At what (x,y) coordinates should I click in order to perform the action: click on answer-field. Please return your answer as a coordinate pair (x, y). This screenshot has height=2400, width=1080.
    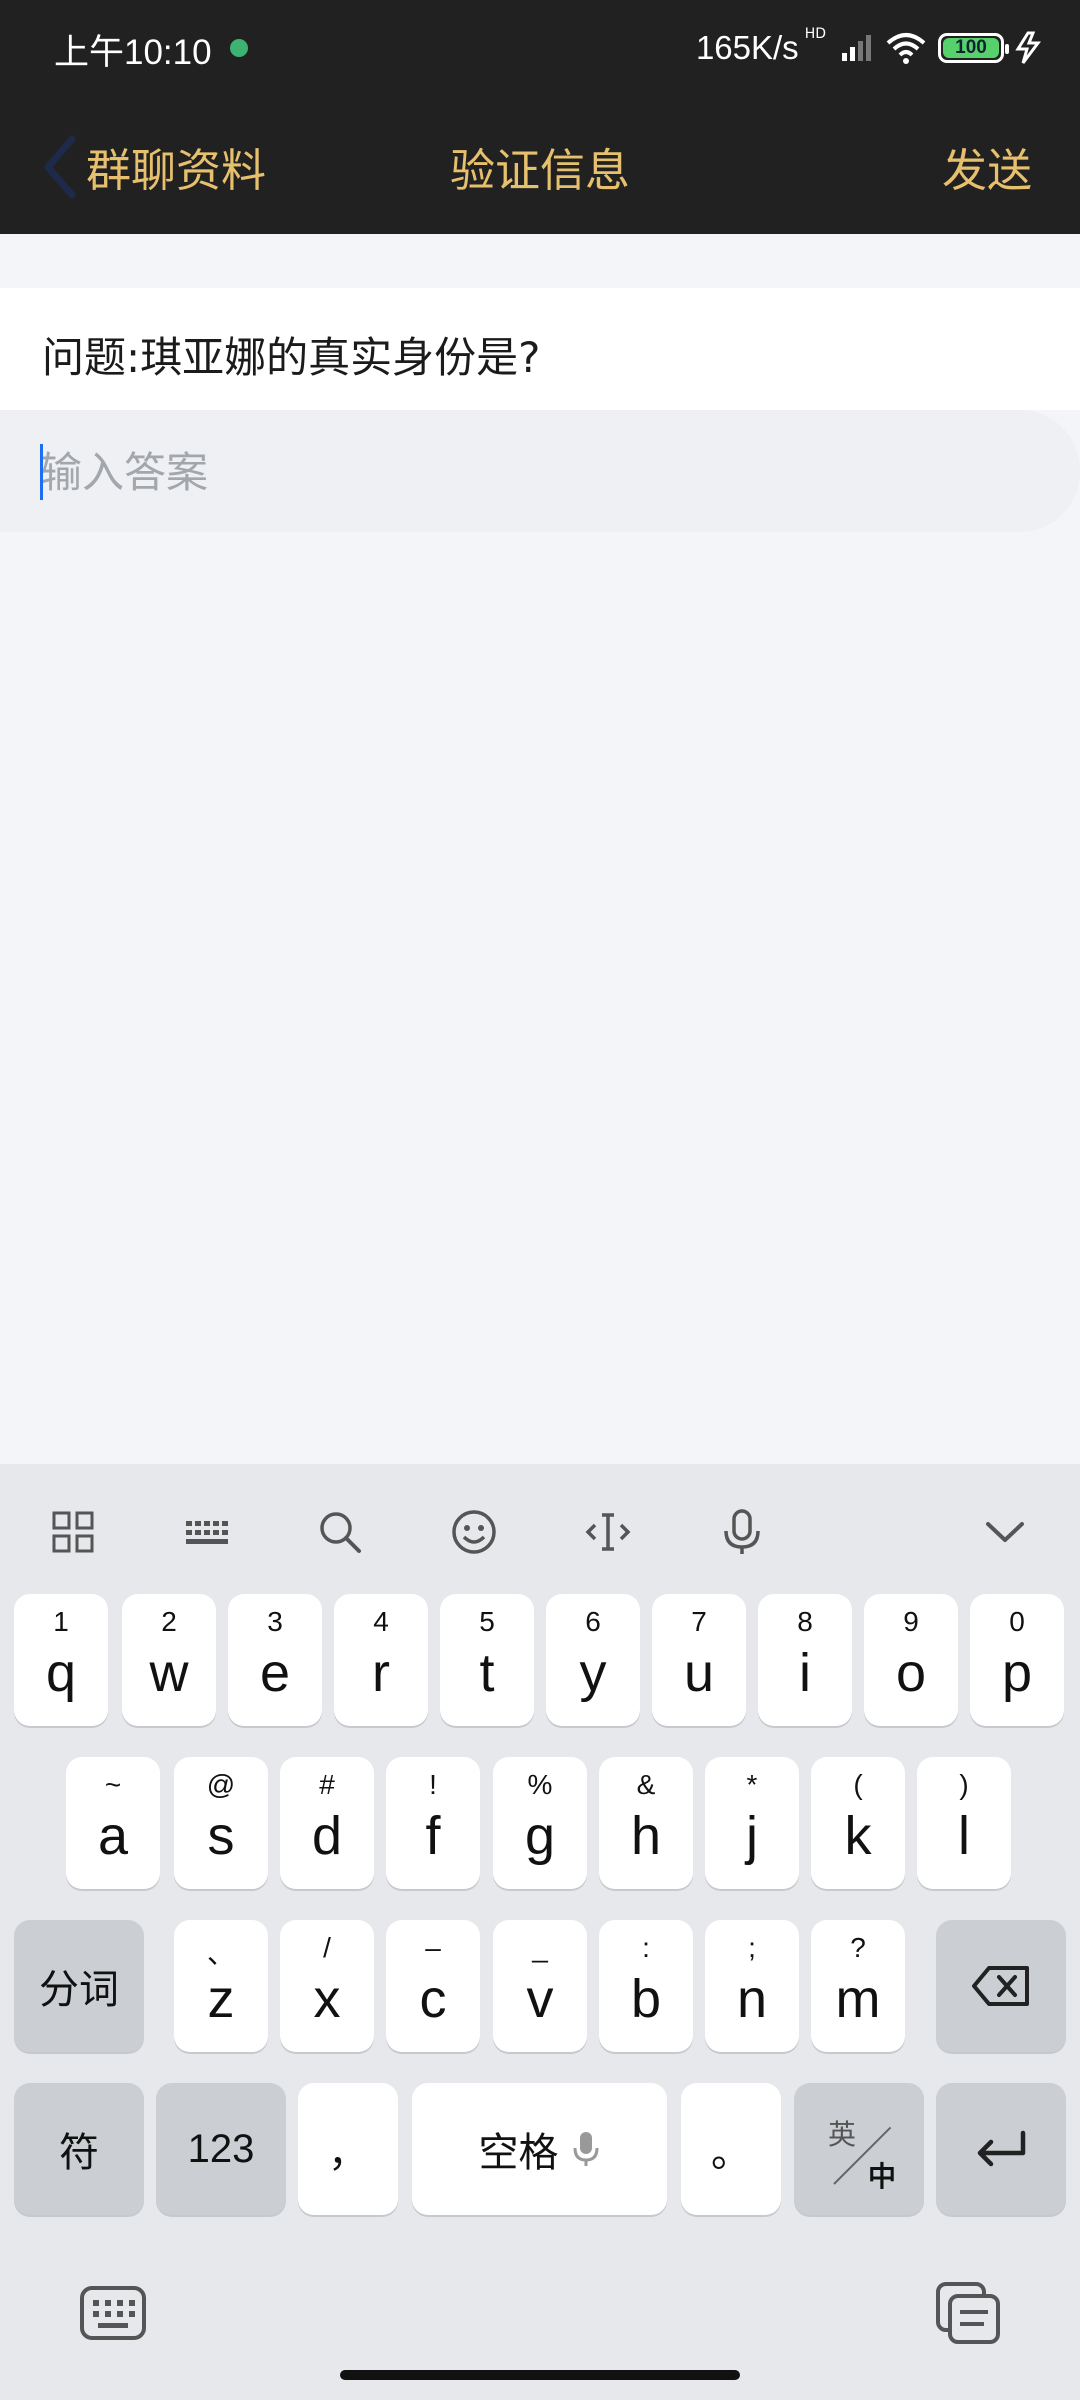
    Looking at the image, I should click on (540, 471).